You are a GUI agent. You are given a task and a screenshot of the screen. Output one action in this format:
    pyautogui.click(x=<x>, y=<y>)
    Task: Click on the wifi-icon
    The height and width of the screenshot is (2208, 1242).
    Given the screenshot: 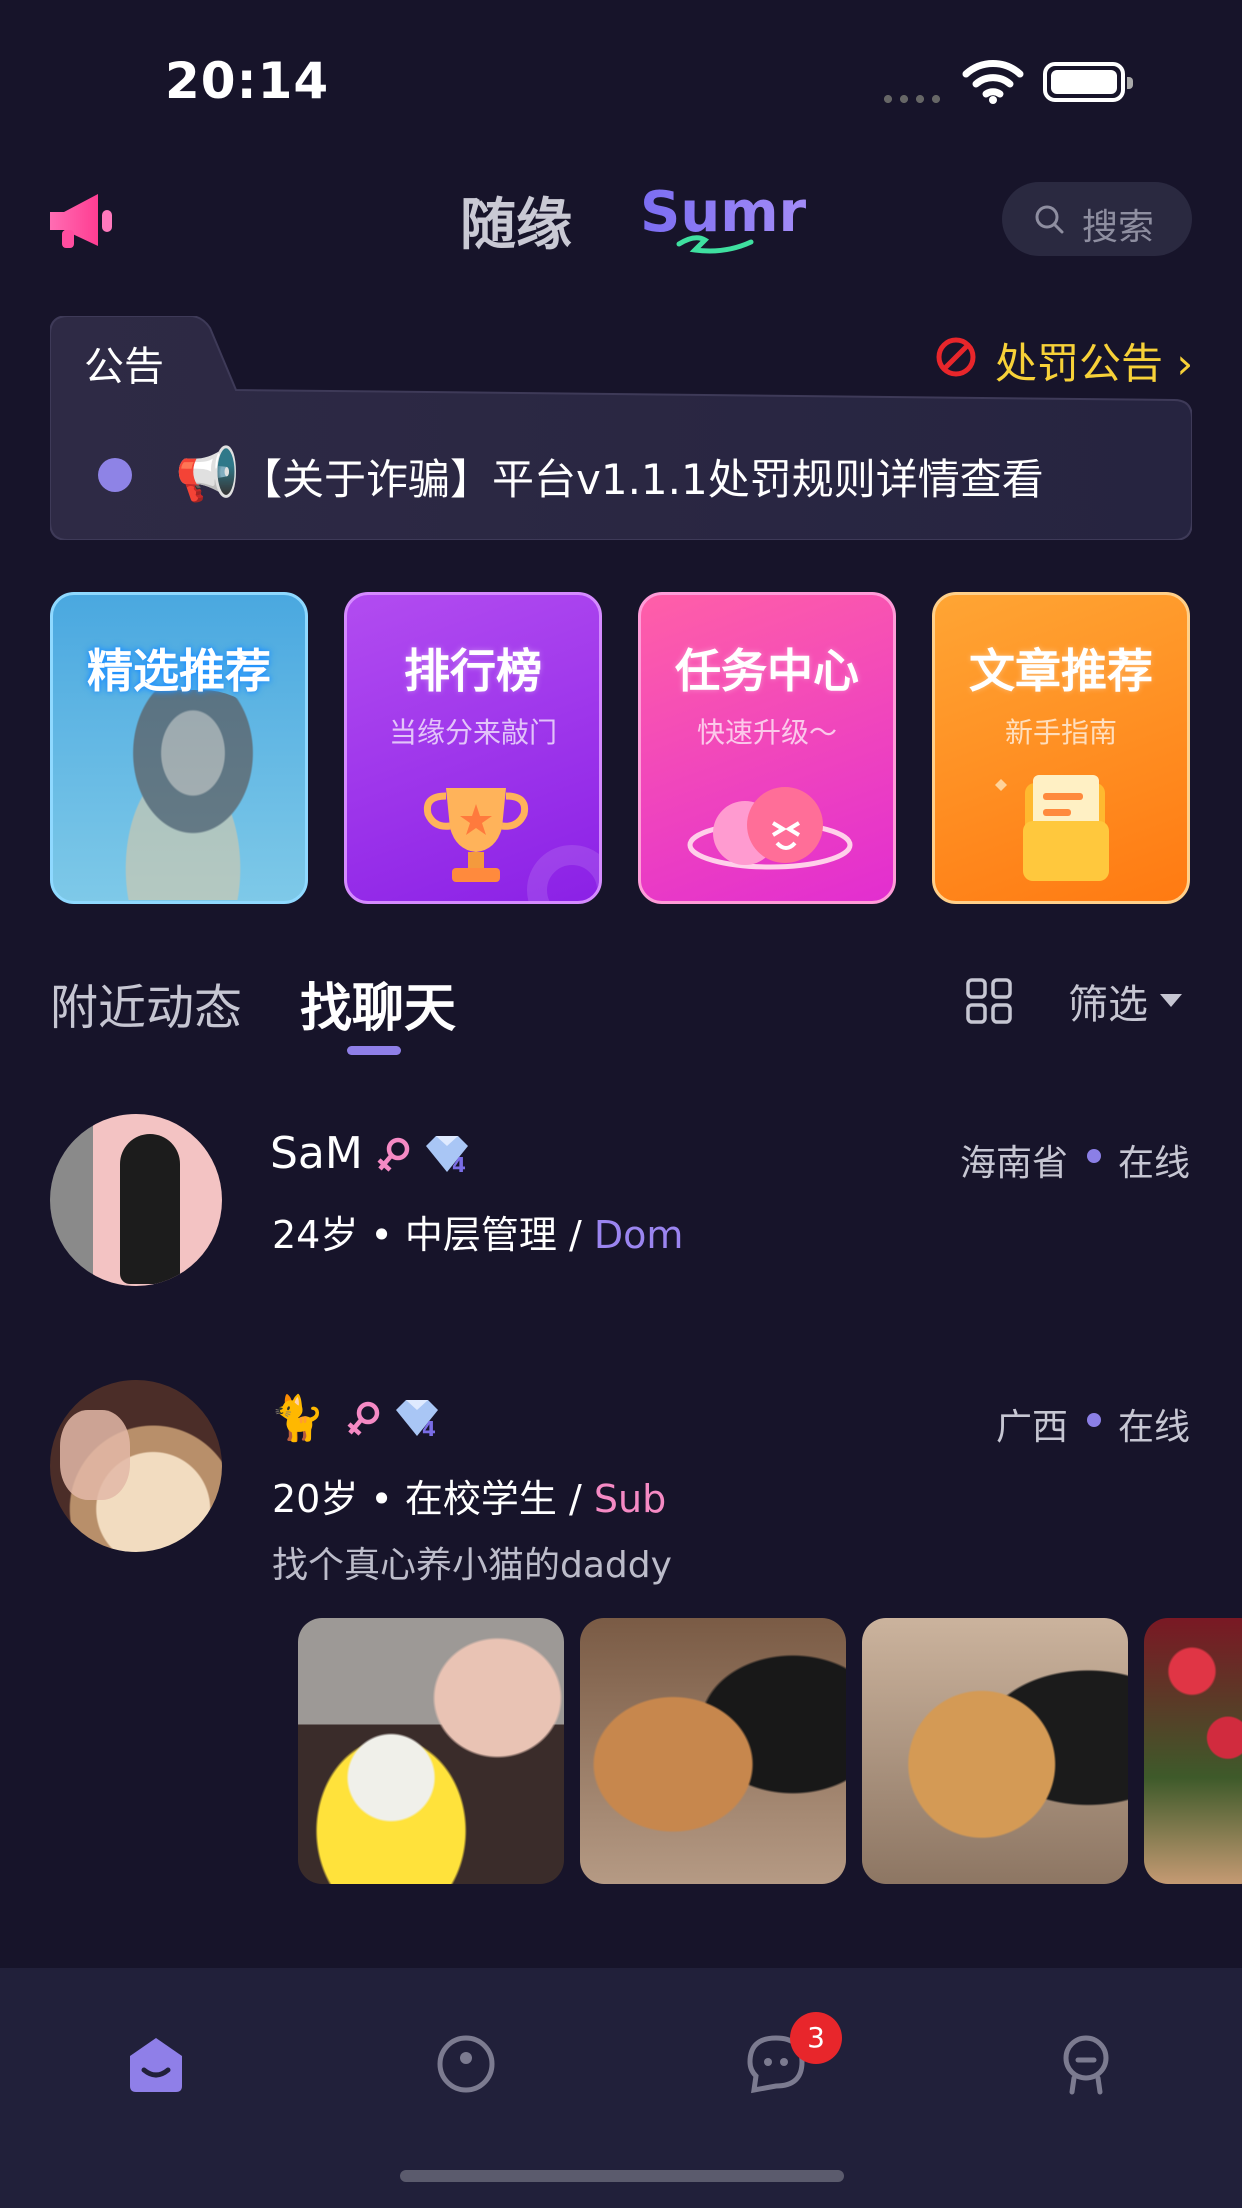 What is the action you would take?
    pyautogui.click(x=993, y=82)
    